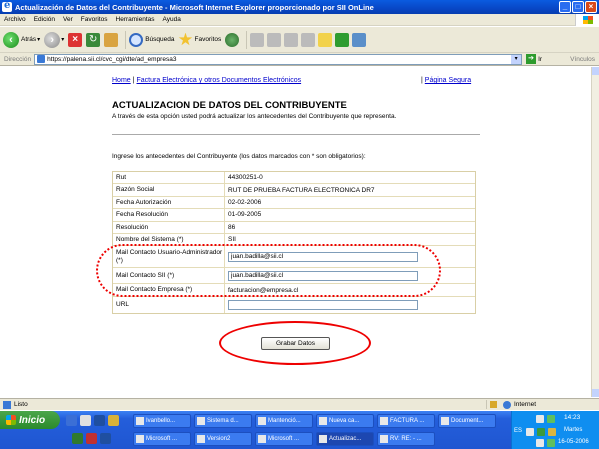 The width and height of the screenshot is (599, 449). What do you see at coordinates (21, 404) in the screenshot?
I see `status-text: Listo` at bounding box center [21, 404].